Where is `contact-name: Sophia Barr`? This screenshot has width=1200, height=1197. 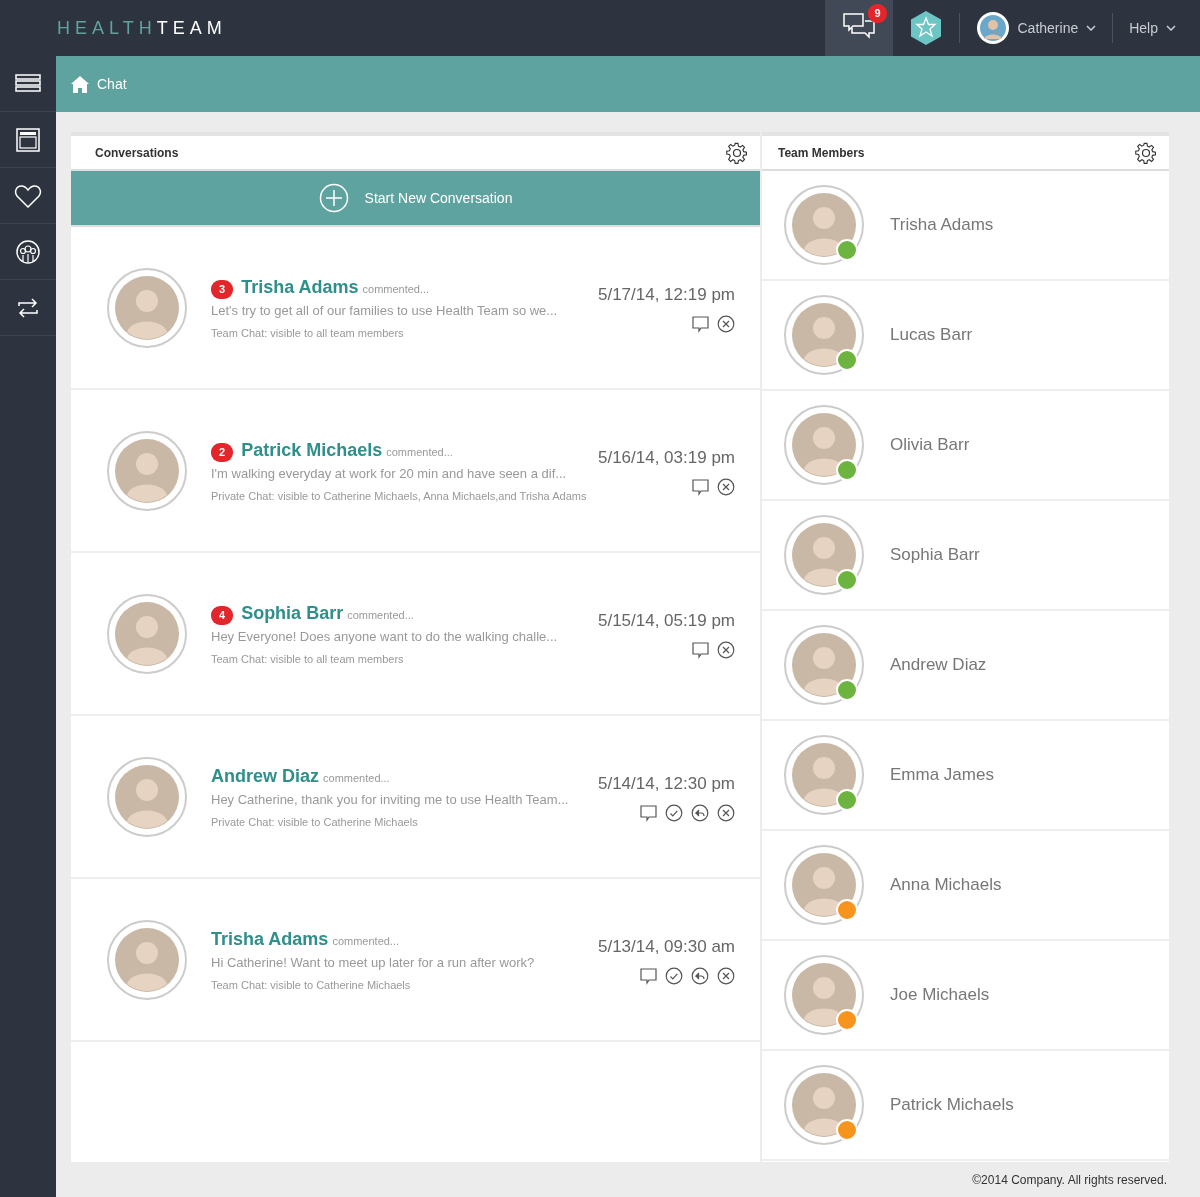
contact-name: Sophia Barr is located at coordinates (292, 613).